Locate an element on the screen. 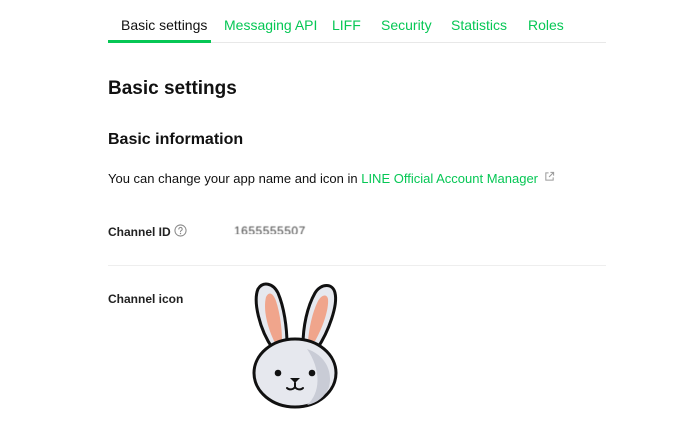 The width and height of the screenshot is (696, 423). active-tab-indicator is located at coordinates (159, 41).